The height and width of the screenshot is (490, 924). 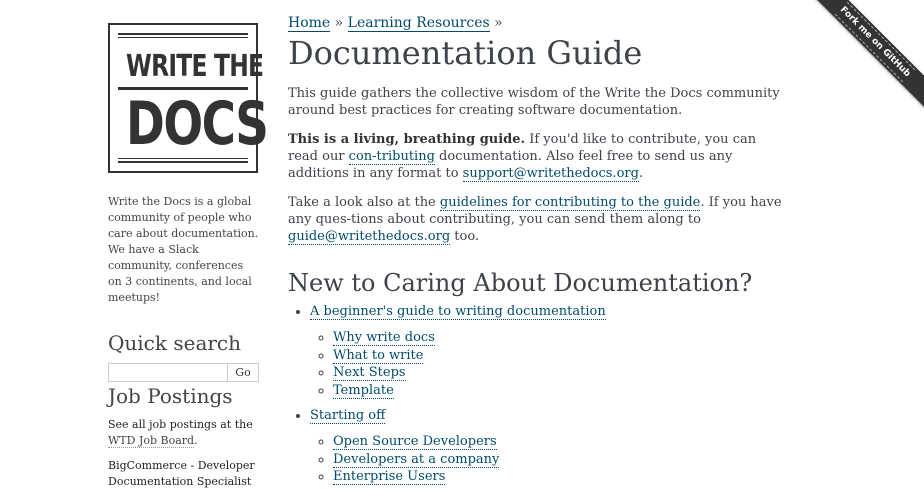 I want to click on starting-off-link: Starting off, so click(x=348, y=416).